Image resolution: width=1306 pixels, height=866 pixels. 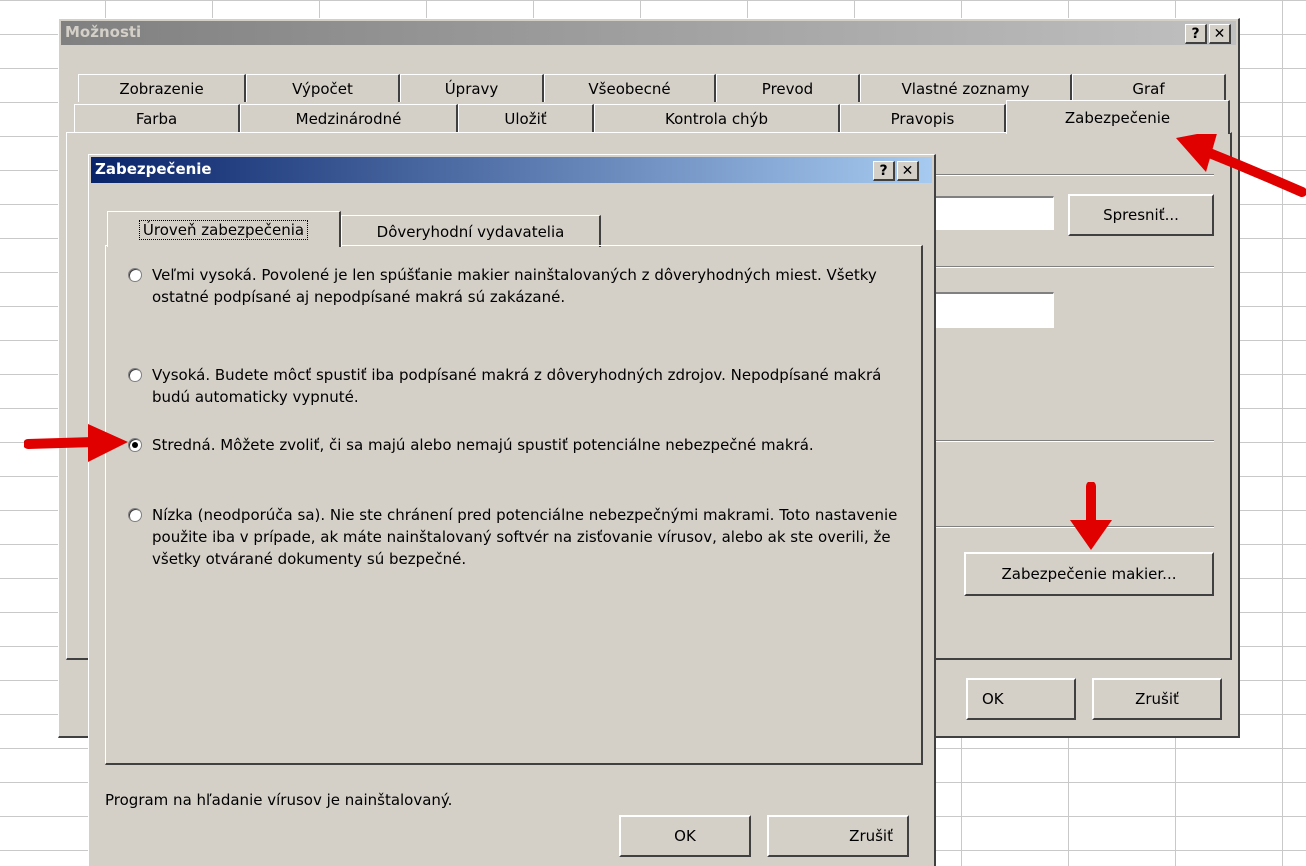 What do you see at coordinates (788, 88) in the screenshot?
I see `tab-prevod: Prevod` at bounding box center [788, 88].